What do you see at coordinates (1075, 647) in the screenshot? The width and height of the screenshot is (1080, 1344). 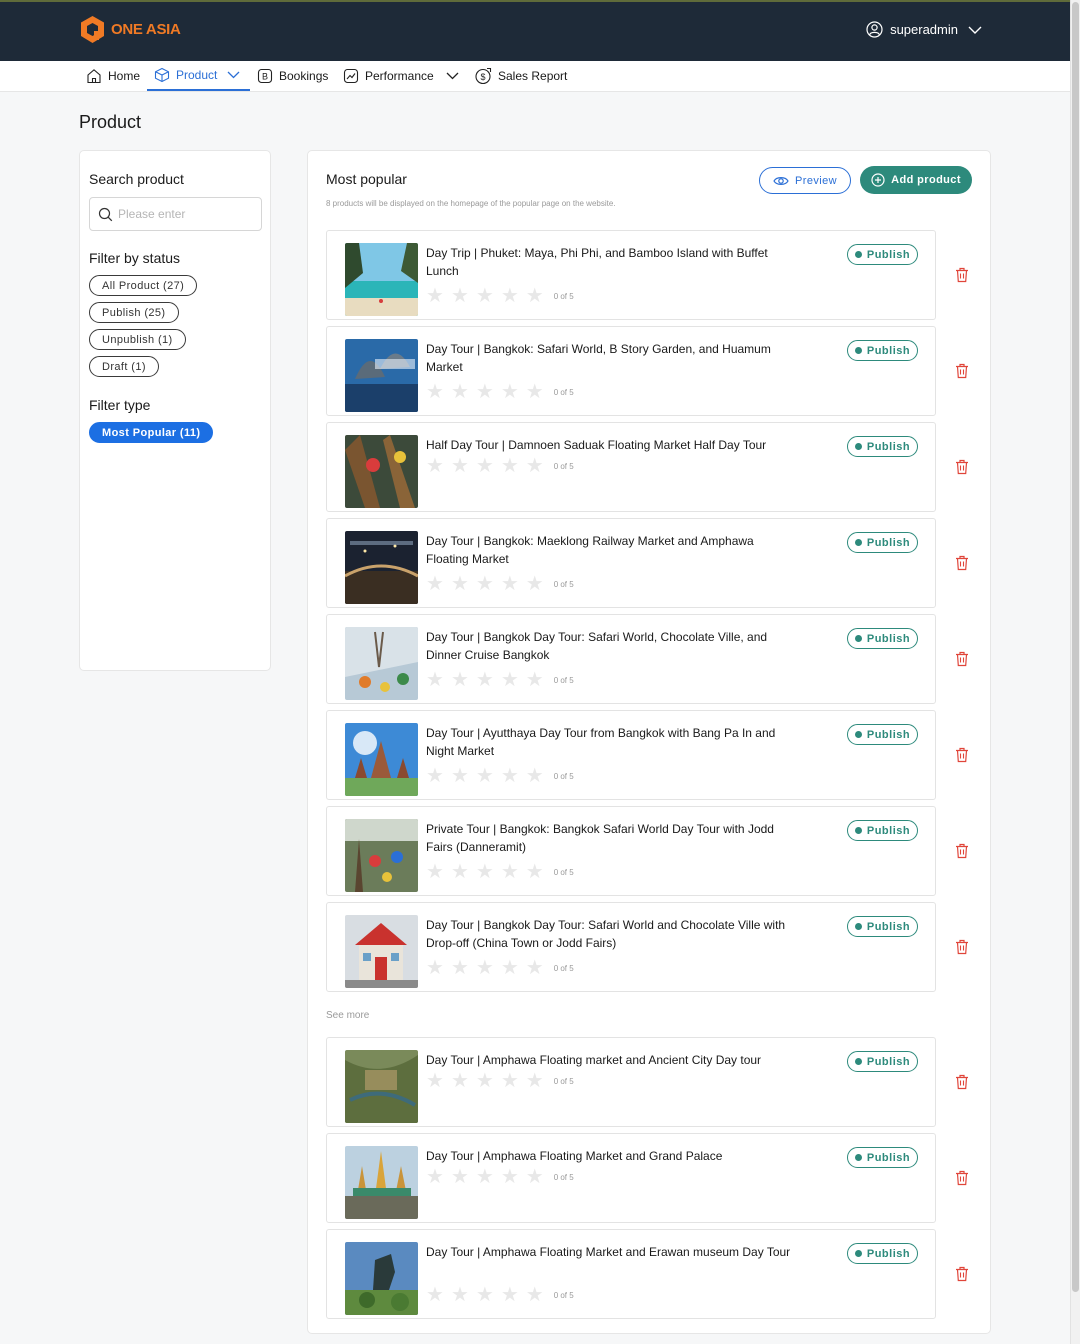 I see `scrollbar-thumb` at bounding box center [1075, 647].